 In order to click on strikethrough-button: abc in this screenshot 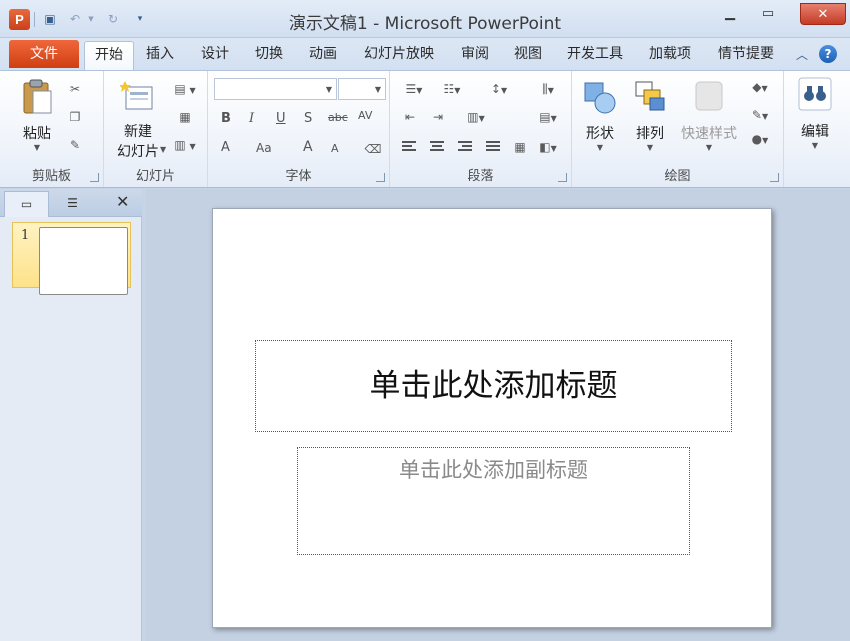, I will do `click(338, 117)`.